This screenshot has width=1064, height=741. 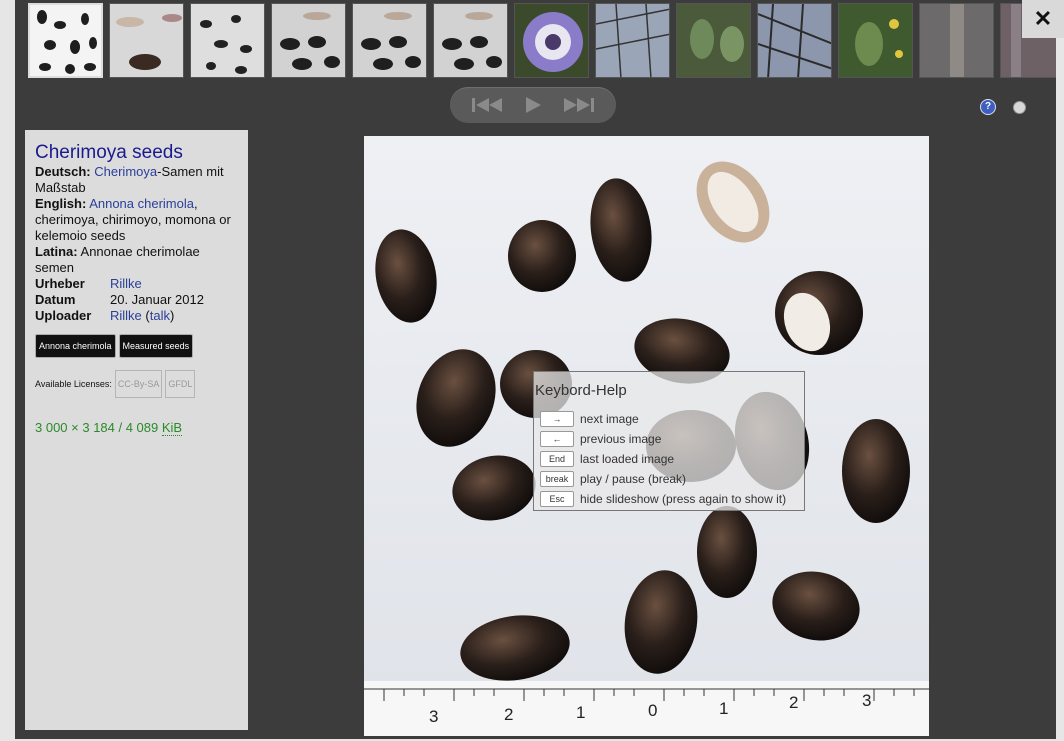 What do you see at coordinates (669, 419) in the screenshot?
I see `shortcut-row: → next image` at bounding box center [669, 419].